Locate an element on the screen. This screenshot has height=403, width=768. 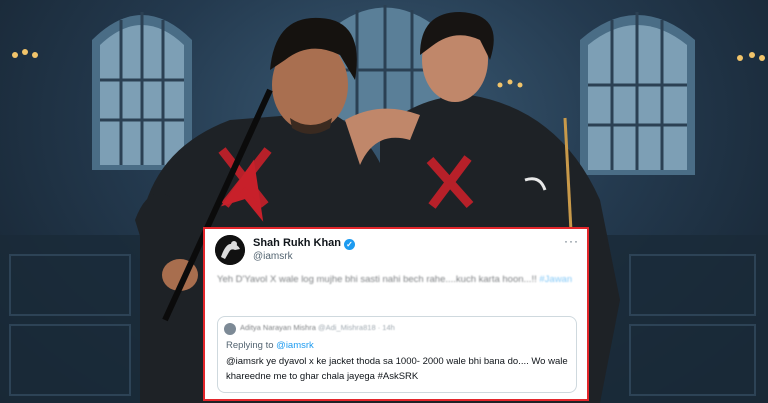
left-window is located at coordinates (142, 91).